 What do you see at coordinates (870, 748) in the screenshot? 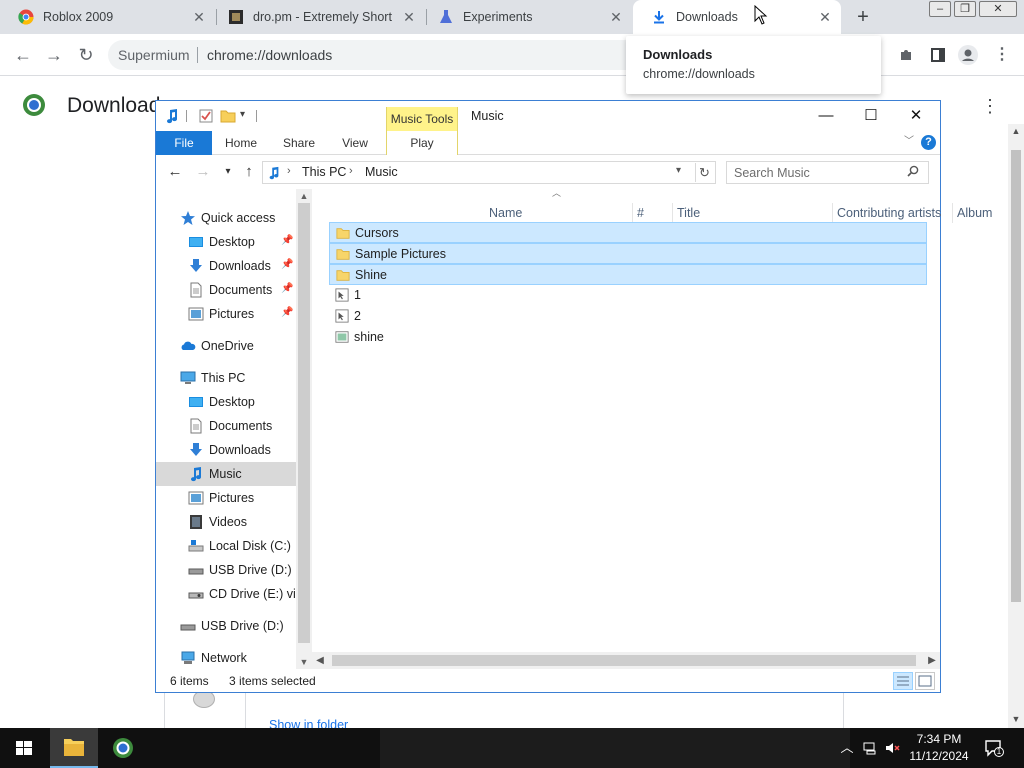
I see `network-tray-icon` at bounding box center [870, 748].